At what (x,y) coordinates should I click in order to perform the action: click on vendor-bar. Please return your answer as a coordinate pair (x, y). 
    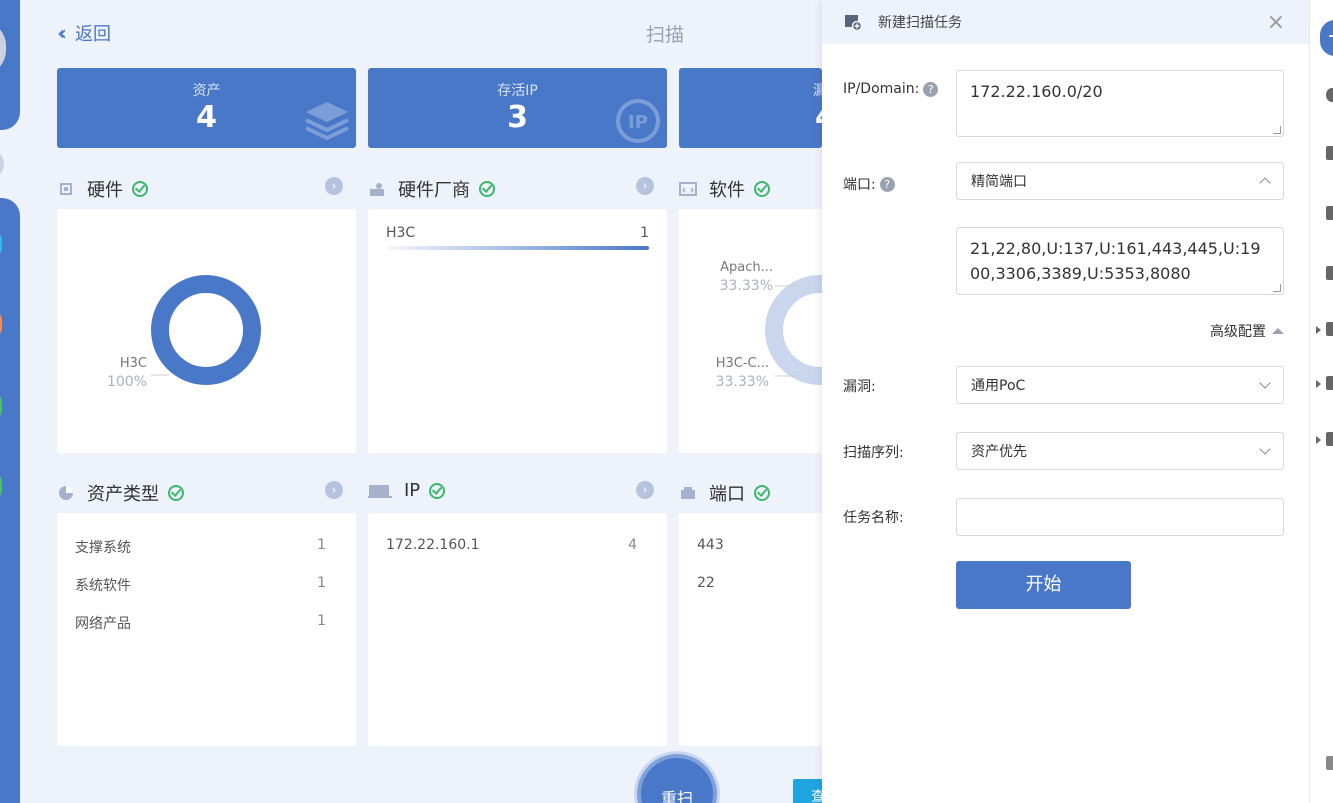
    Looking at the image, I should click on (517, 248).